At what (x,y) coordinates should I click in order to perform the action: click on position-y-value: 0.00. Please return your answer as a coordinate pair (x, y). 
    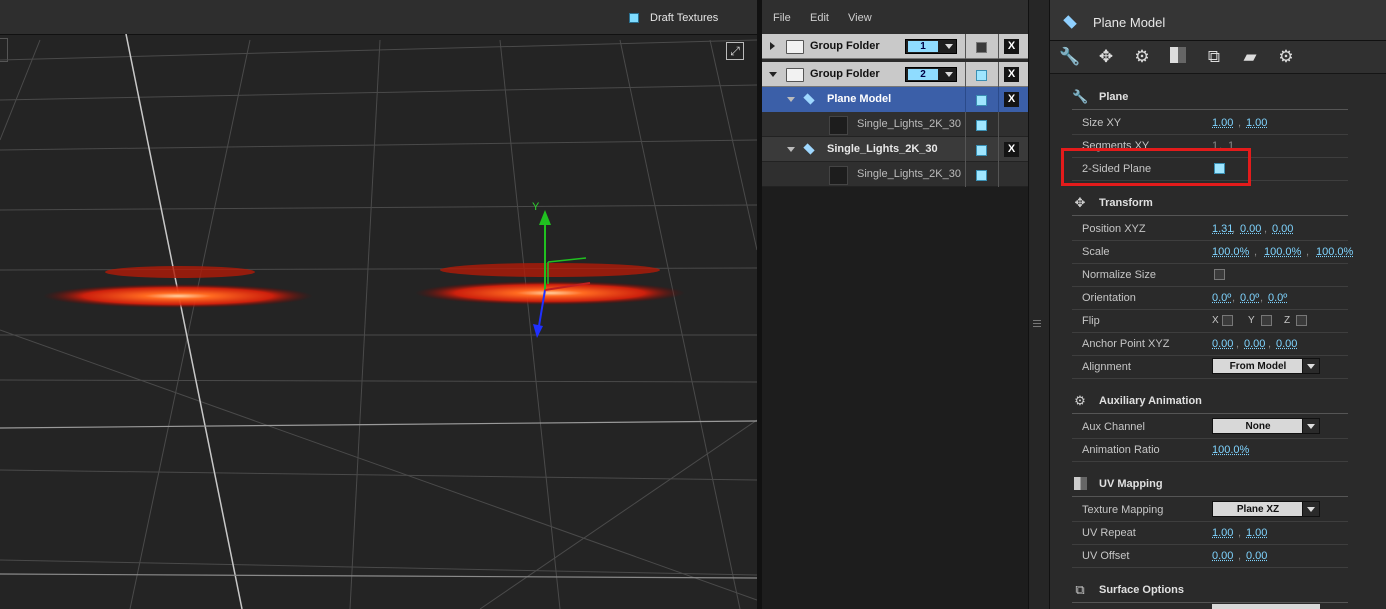
    Looking at the image, I should click on (1250, 229).